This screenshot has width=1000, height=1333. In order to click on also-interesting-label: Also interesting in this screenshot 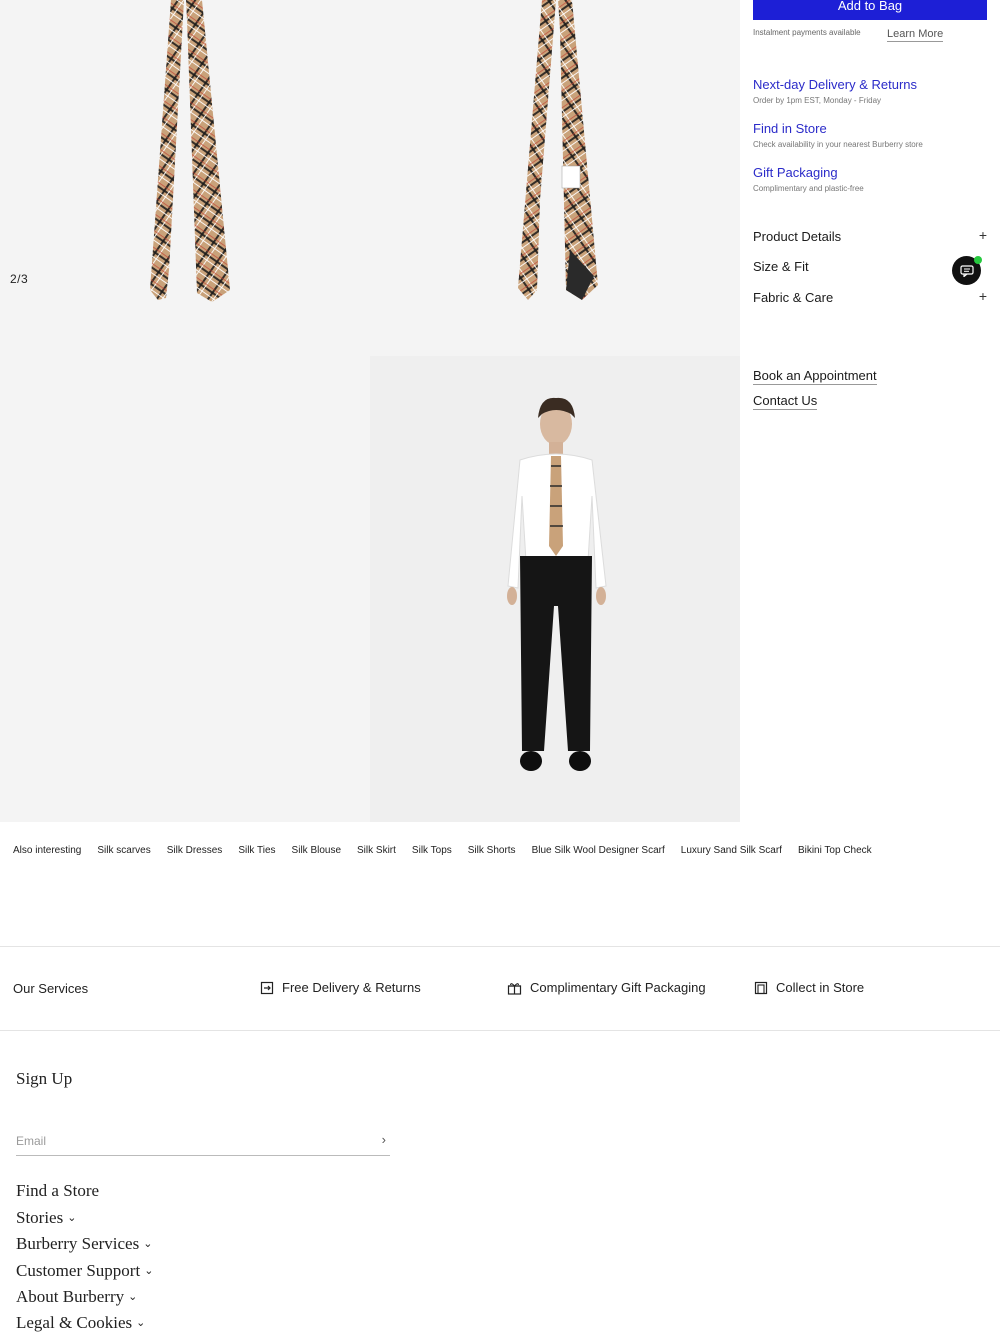, I will do `click(47, 850)`.